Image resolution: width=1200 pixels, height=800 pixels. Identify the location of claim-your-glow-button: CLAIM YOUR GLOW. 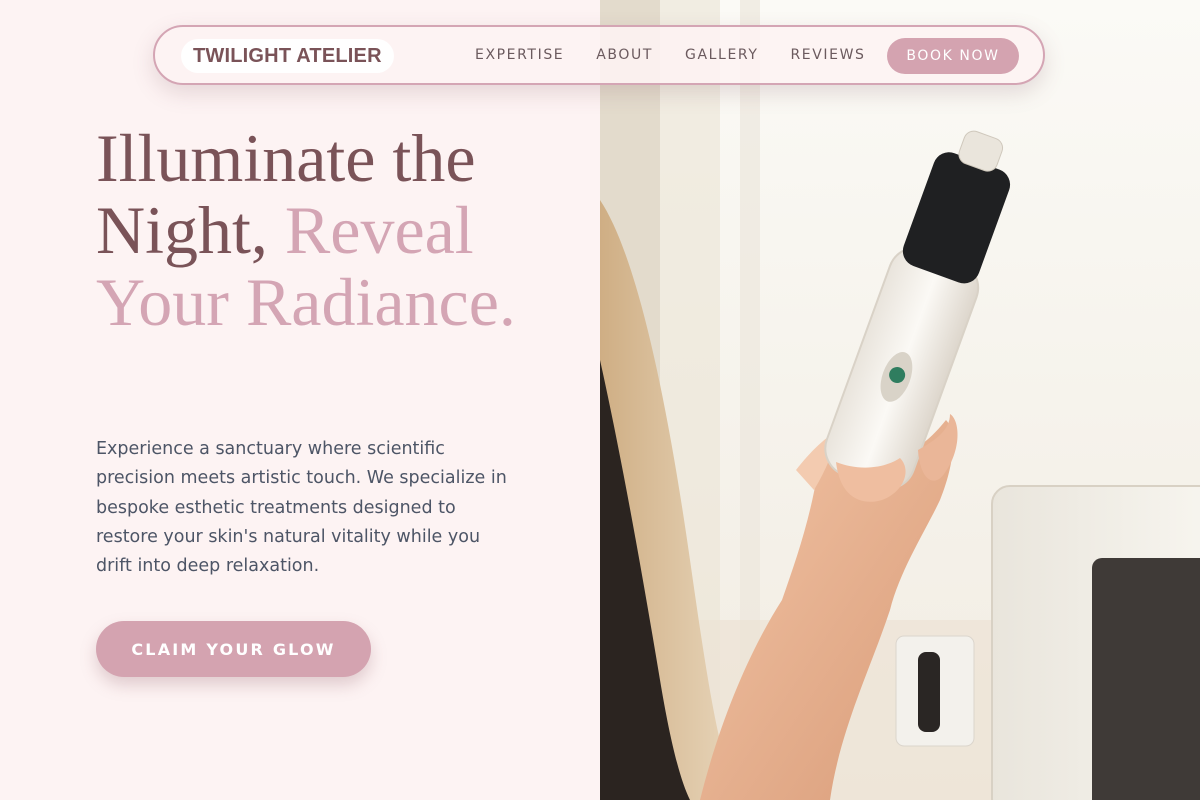
(233, 649).